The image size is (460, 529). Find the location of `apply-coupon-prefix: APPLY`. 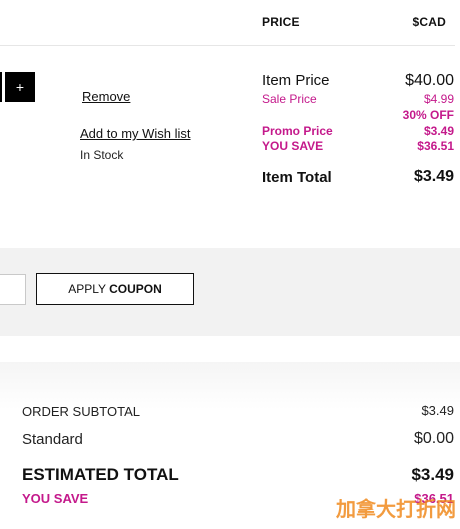

apply-coupon-prefix: APPLY is located at coordinates (89, 289).